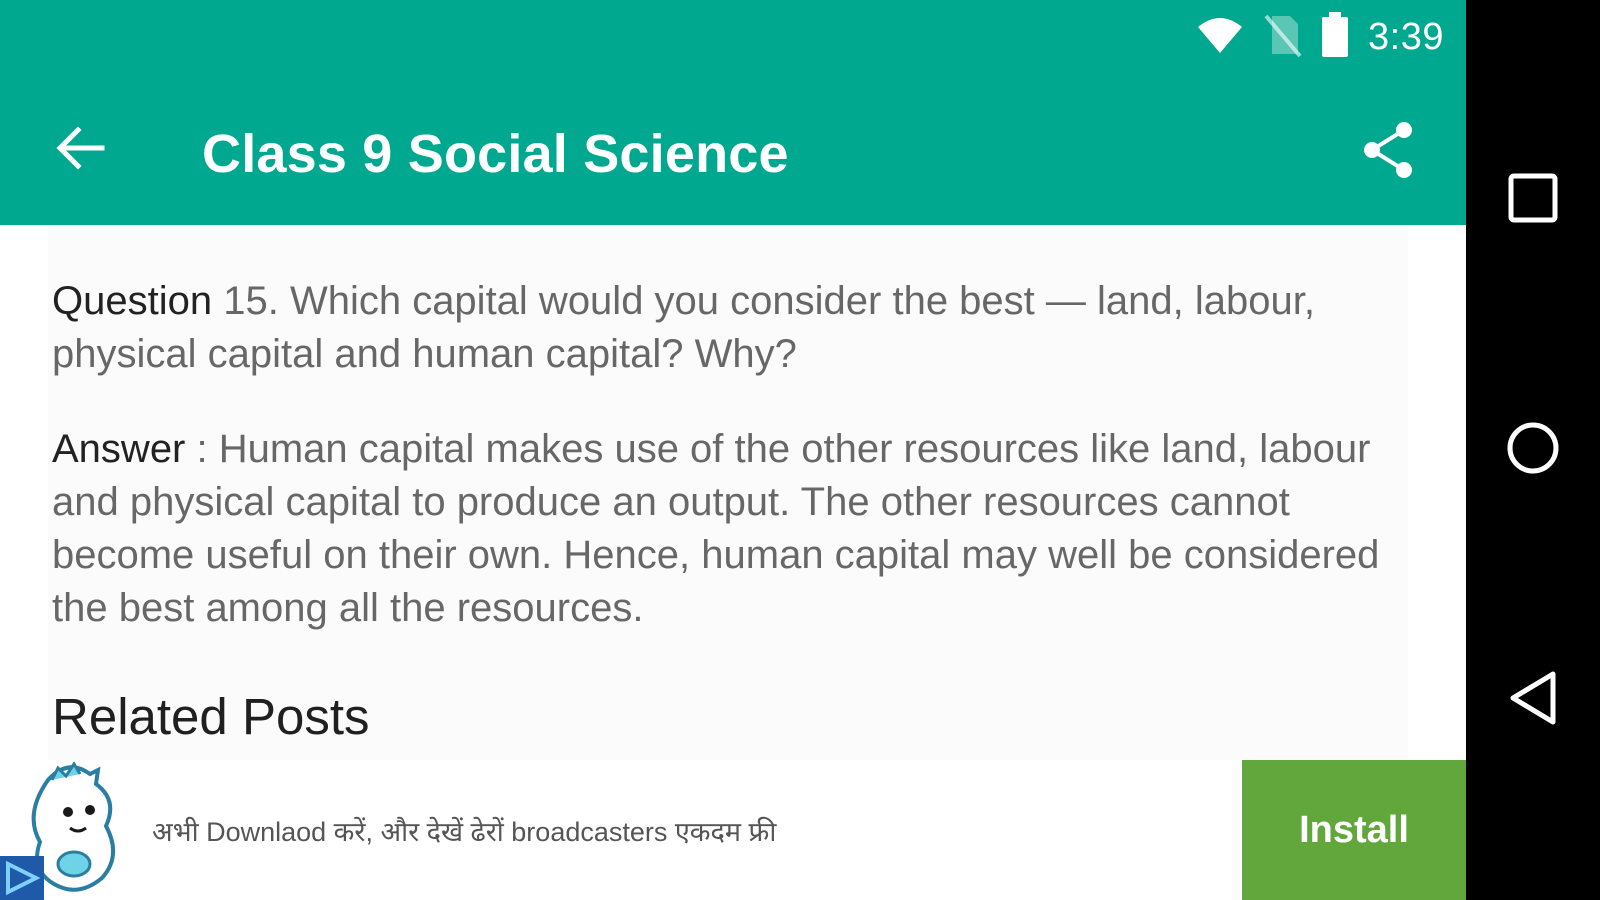 The height and width of the screenshot is (900, 1600). I want to click on back-icon, so click(1533, 700).